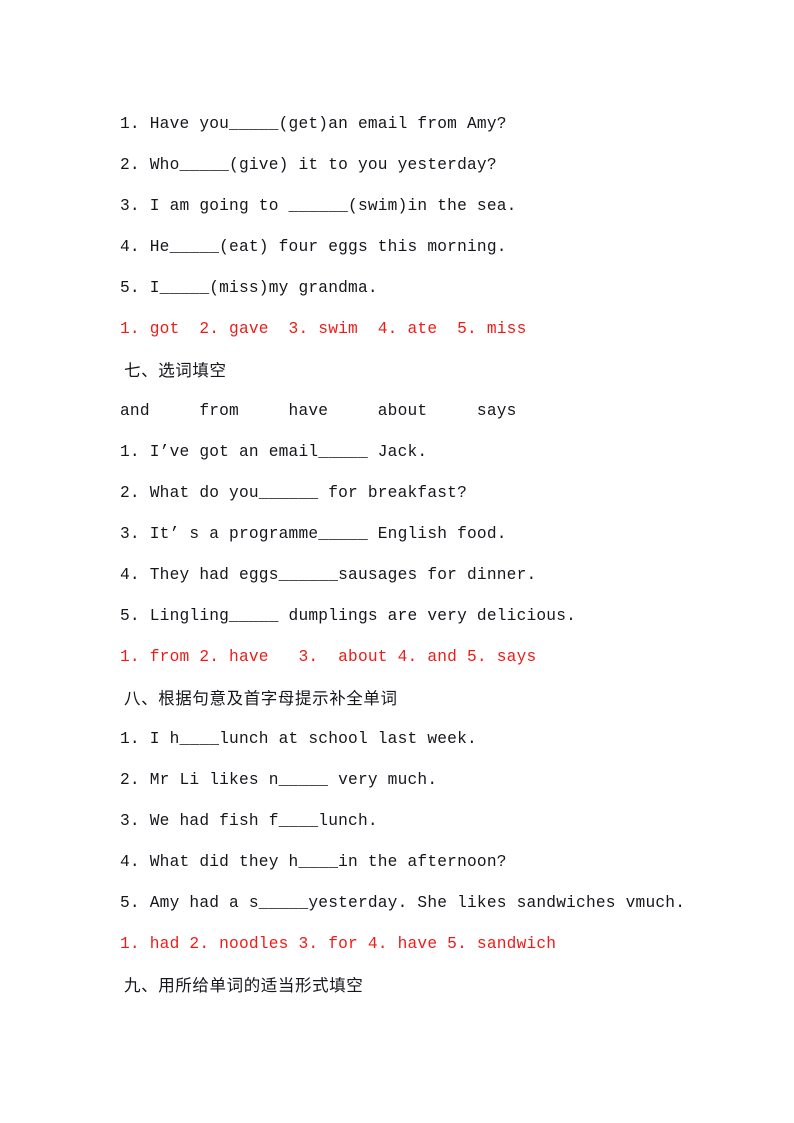 The width and height of the screenshot is (794, 1123). Describe the element at coordinates (274, 452) in the screenshot. I see `exercise-item: 1. I’ve got an email_____ Jack.` at that location.